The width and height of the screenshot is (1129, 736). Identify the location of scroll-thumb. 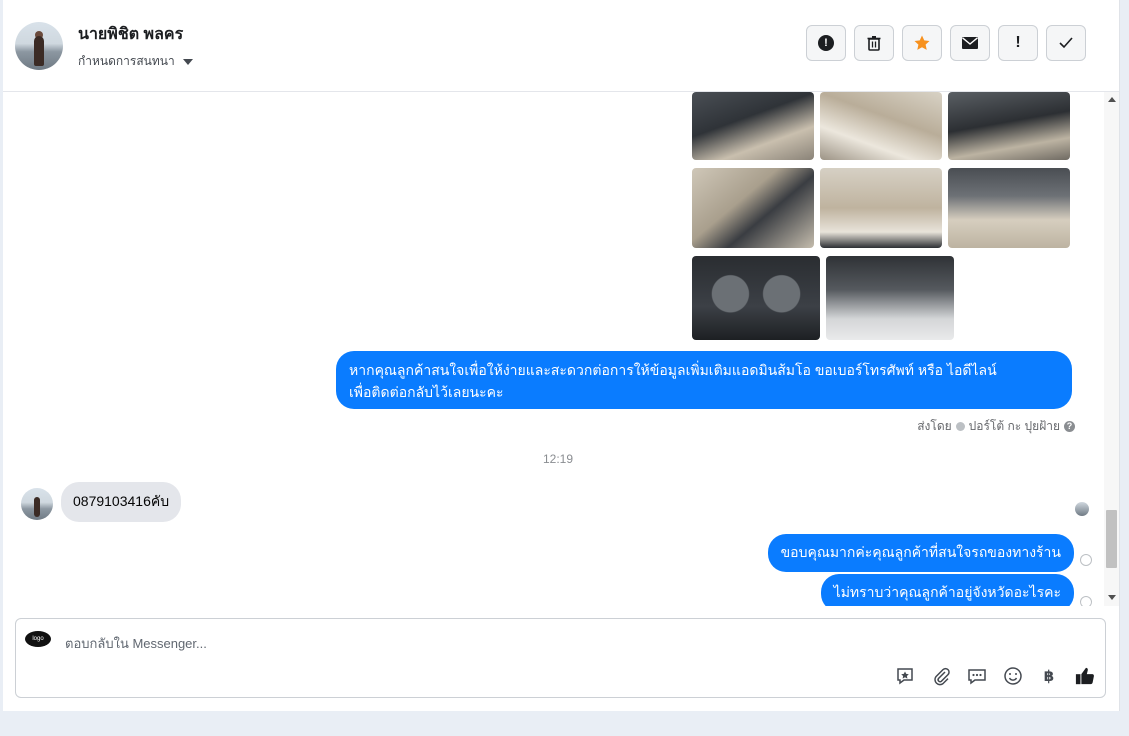
(1111, 539).